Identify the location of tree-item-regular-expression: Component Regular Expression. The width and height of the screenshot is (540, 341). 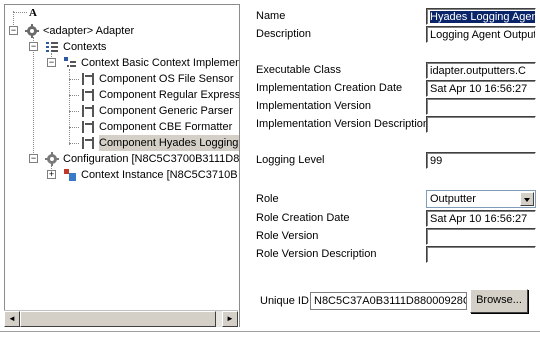
(122, 95).